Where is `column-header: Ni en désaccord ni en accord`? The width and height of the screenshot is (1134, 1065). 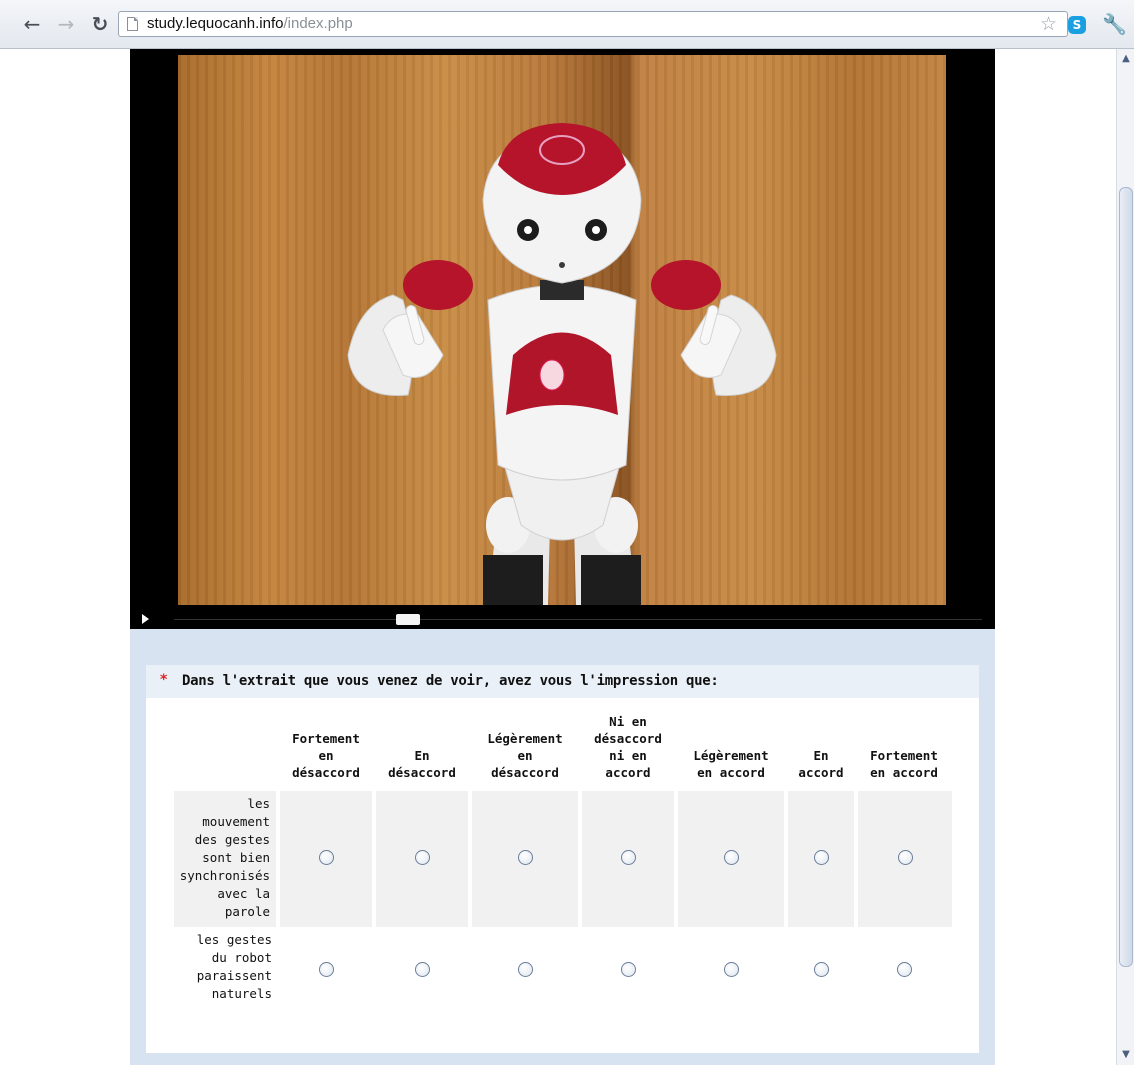
column-header: Ni en désaccord ni en accord is located at coordinates (628, 752).